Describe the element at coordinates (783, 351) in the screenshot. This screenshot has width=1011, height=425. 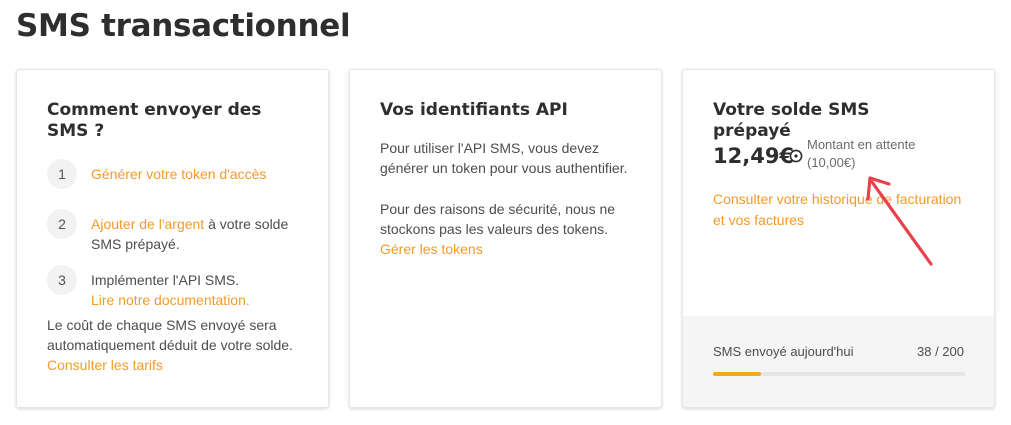
I see `sms-sent-today-label: SMS envoyé aujourd'hui` at that location.